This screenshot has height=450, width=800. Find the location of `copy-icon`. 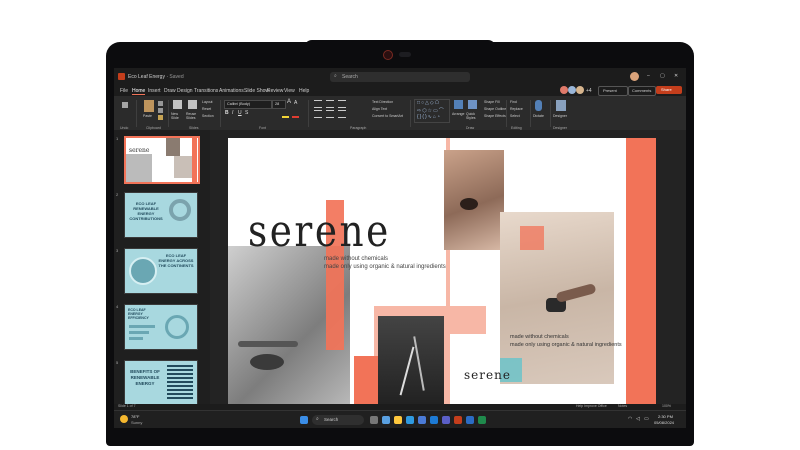

copy-icon is located at coordinates (160, 110).